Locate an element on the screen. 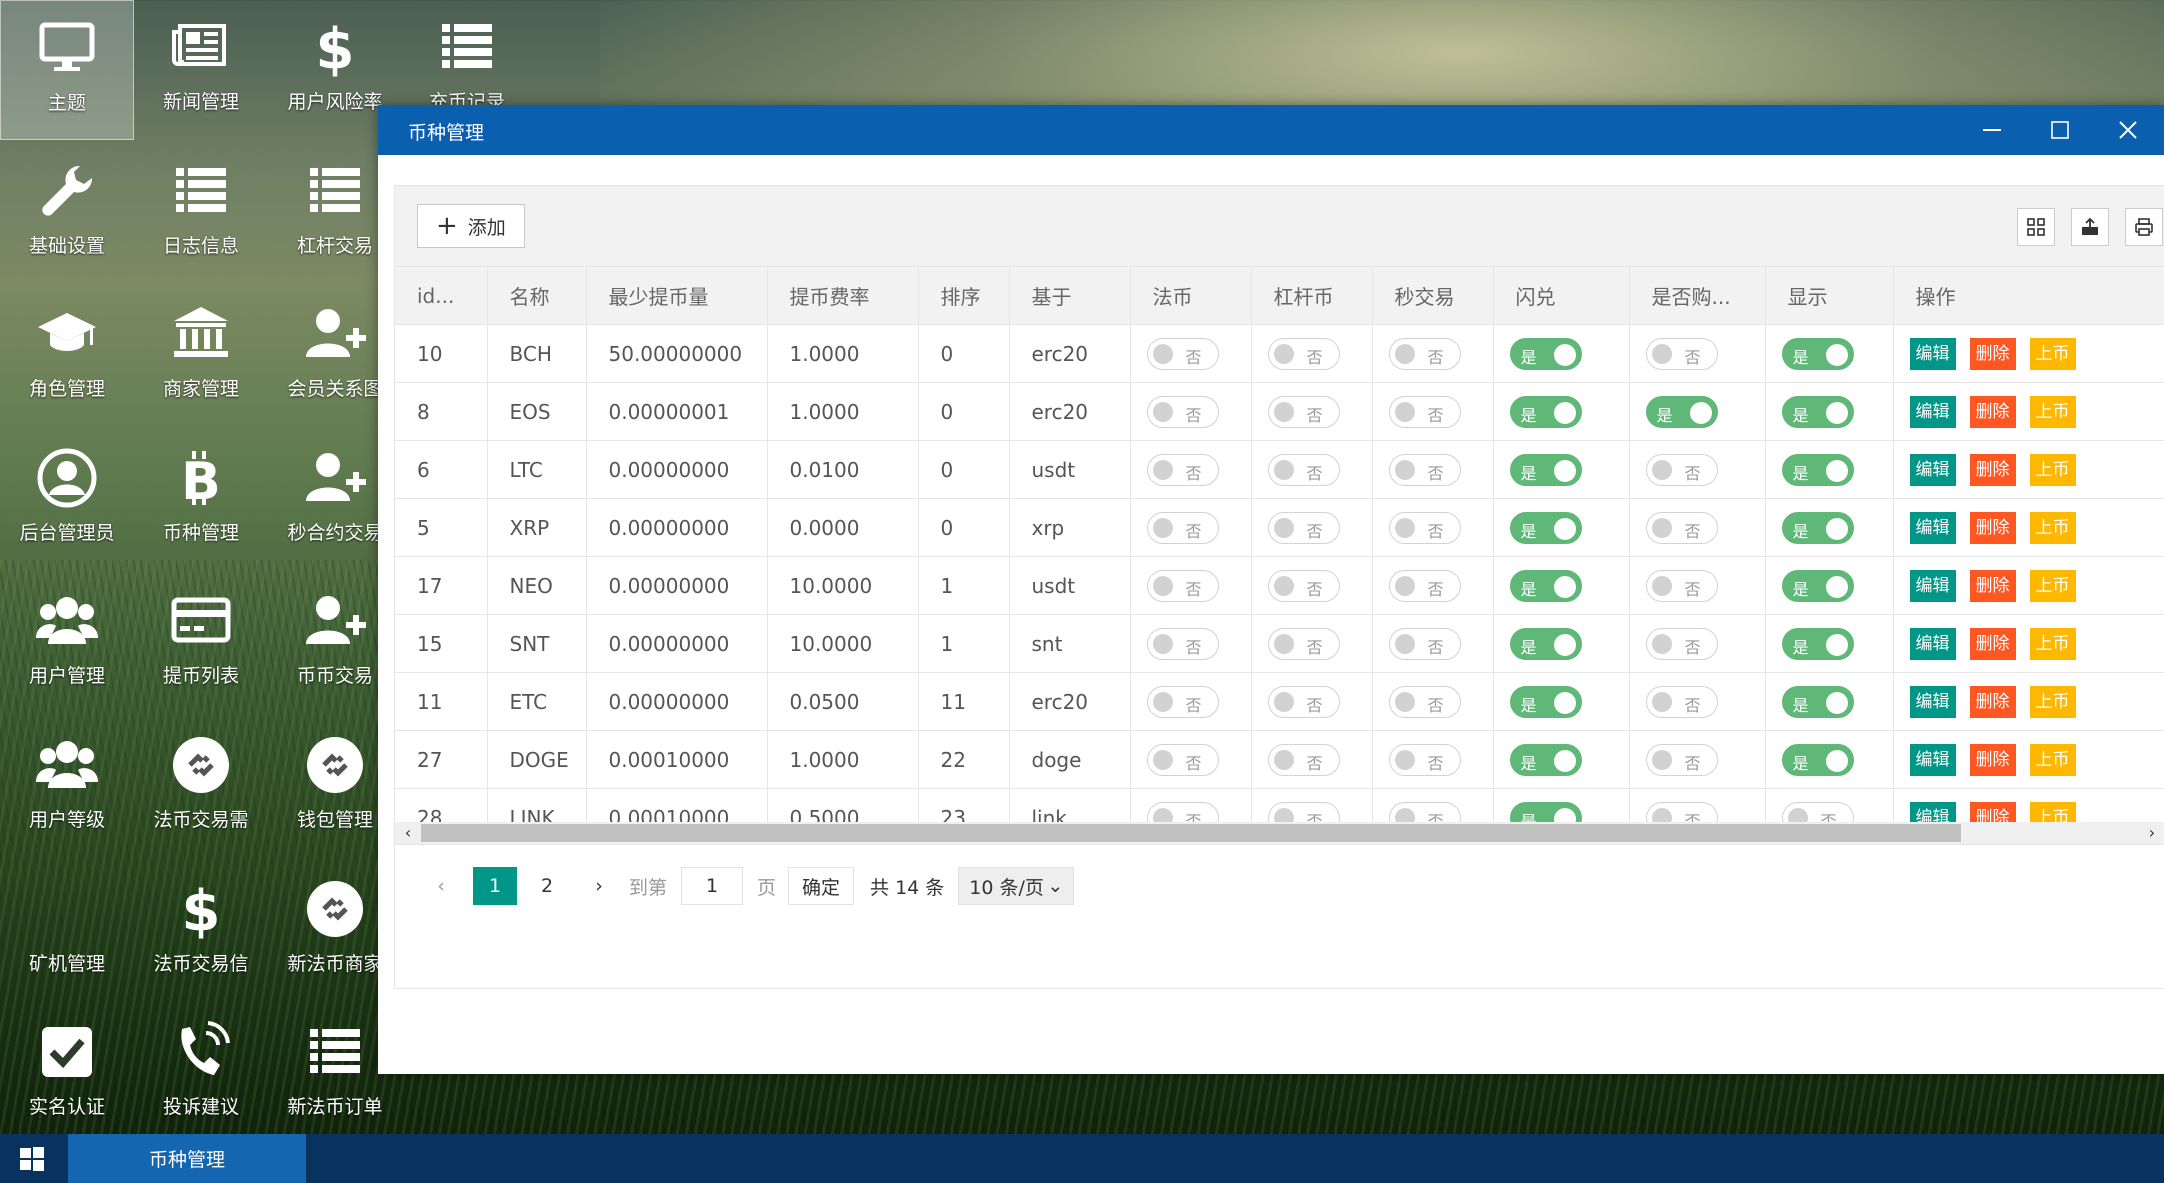 This screenshot has width=2164, height=1183. desktop-icon-8: 商家管理 is located at coordinates (201, 357).